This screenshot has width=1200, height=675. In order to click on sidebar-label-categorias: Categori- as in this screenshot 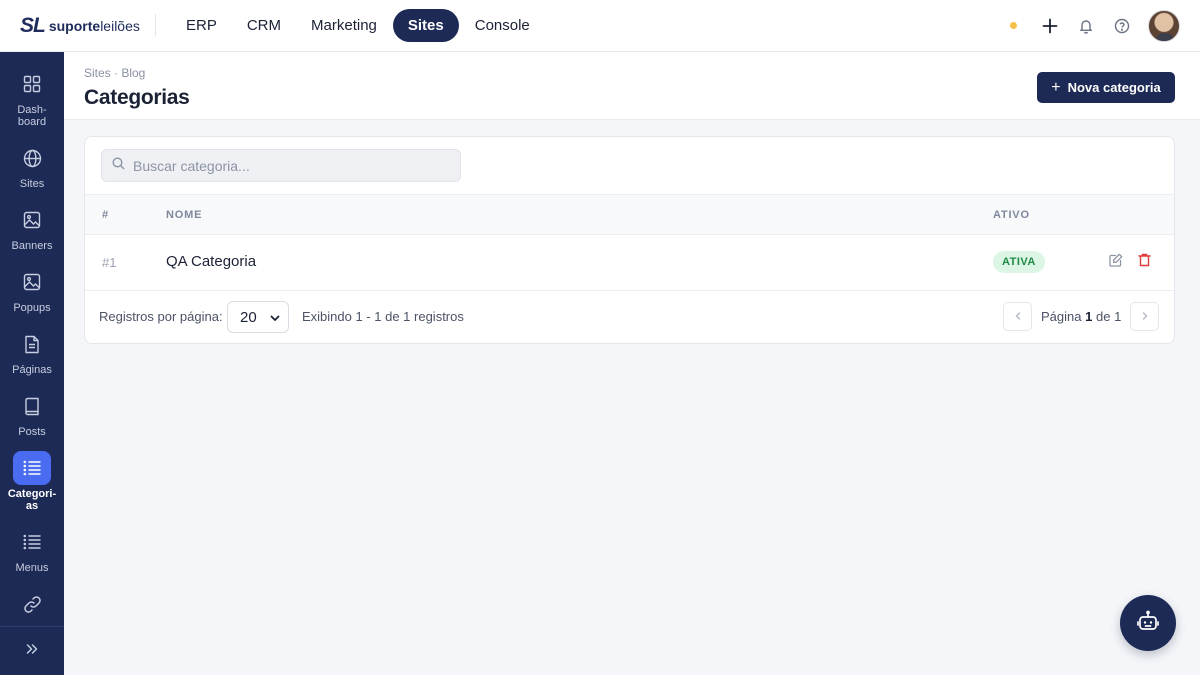, I will do `click(32, 500)`.